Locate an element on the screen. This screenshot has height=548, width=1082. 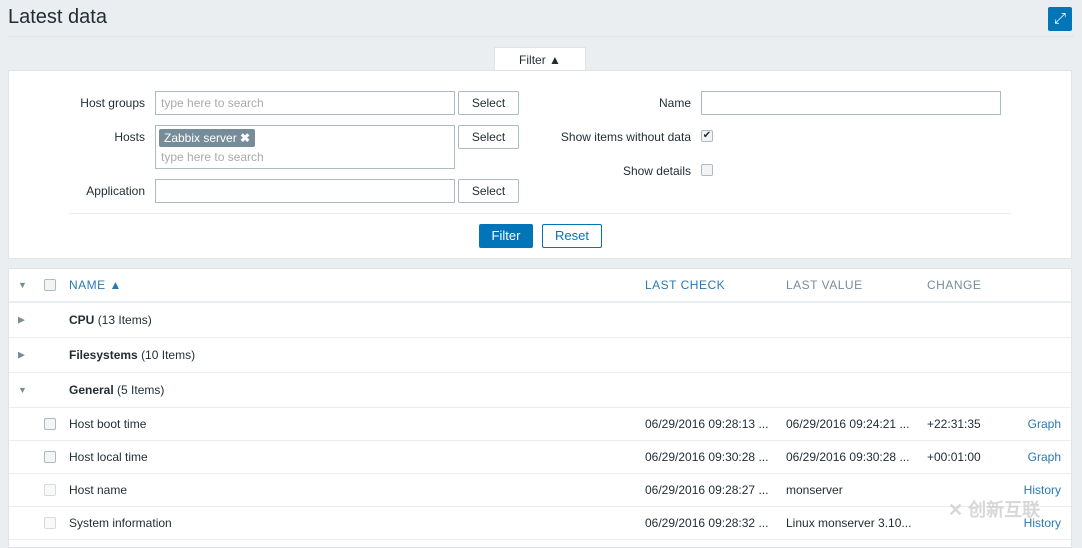
host-chip-label: Zabbix server is located at coordinates (200, 138).